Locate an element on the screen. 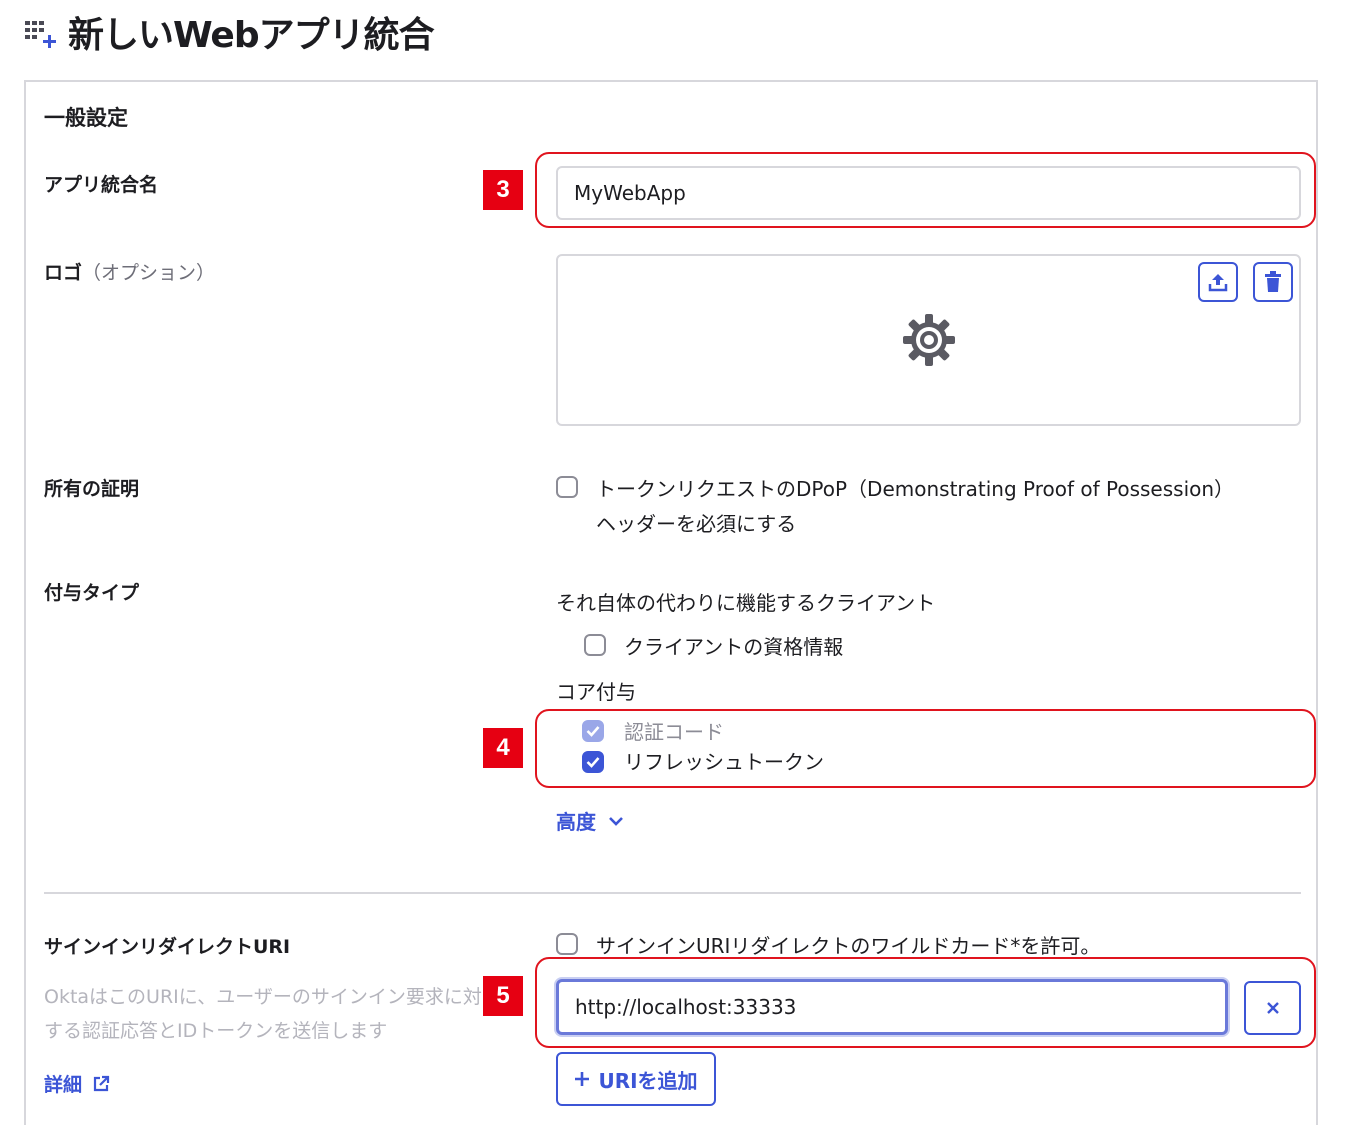  advanced-label: 高度 is located at coordinates (576, 822).